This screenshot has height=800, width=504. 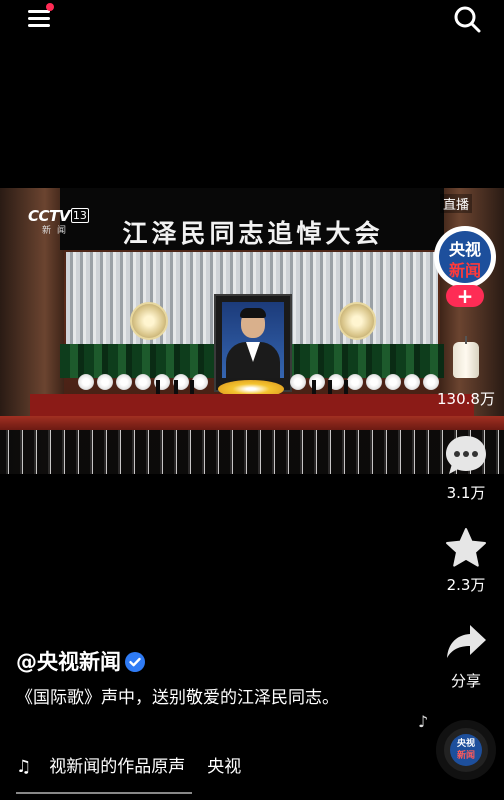 I want to click on music-title: 视新闻的作品原声, so click(x=117, y=767).